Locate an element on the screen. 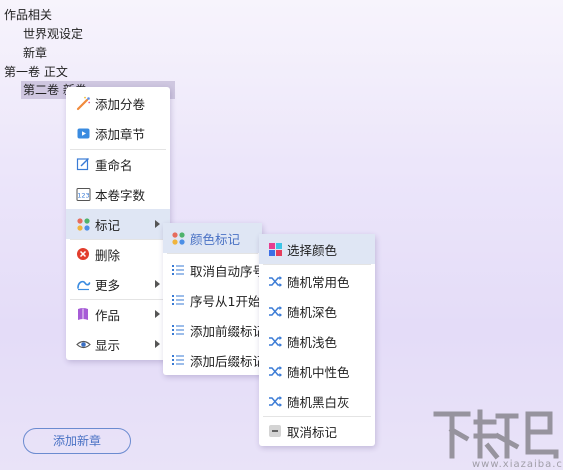  menu-item-label: 选择颜色 is located at coordinates (312, 250).